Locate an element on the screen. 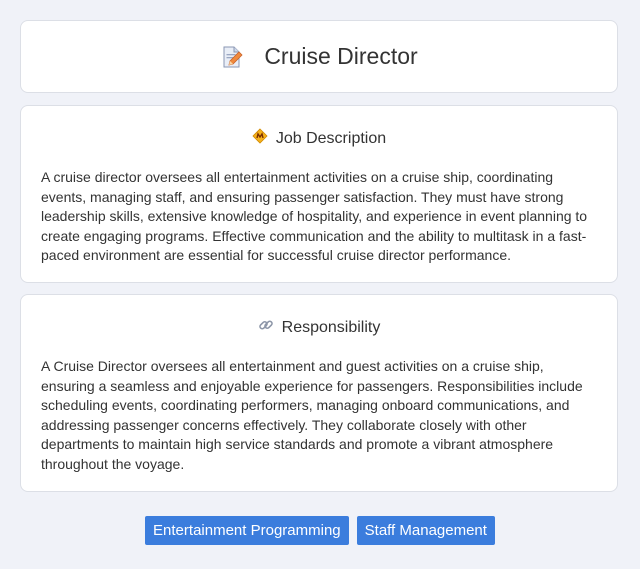 This screenshot has width=640, height=569. responsibility-header: Responsibility is located at coordinates (319, 327).